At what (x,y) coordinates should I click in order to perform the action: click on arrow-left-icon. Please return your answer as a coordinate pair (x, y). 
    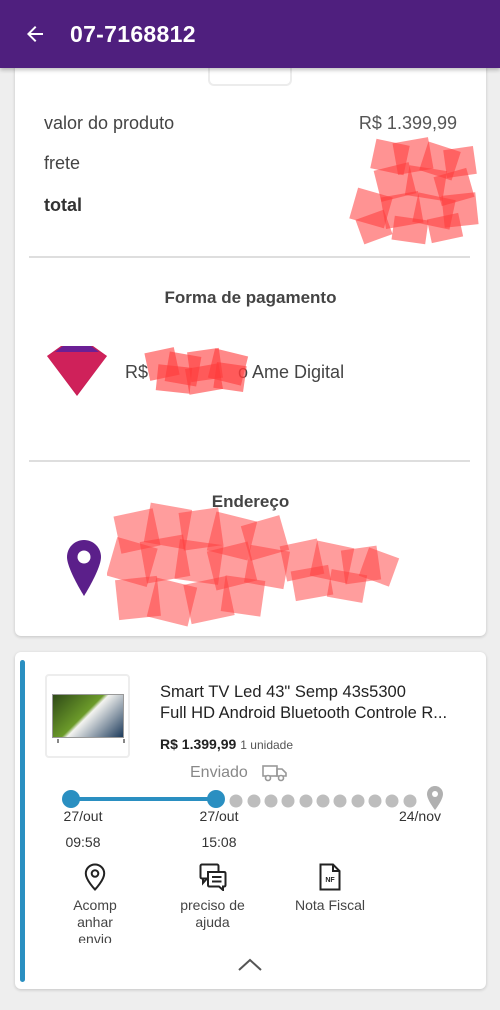
    Looking at the image, I should click on (35, 34).